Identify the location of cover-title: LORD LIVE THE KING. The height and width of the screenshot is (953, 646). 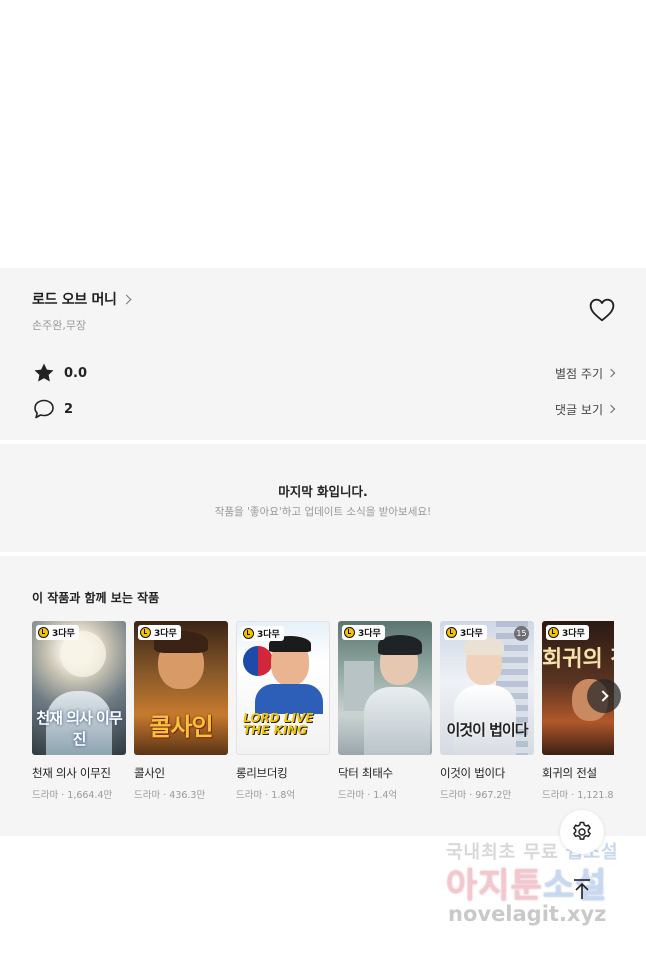
(278, 724).